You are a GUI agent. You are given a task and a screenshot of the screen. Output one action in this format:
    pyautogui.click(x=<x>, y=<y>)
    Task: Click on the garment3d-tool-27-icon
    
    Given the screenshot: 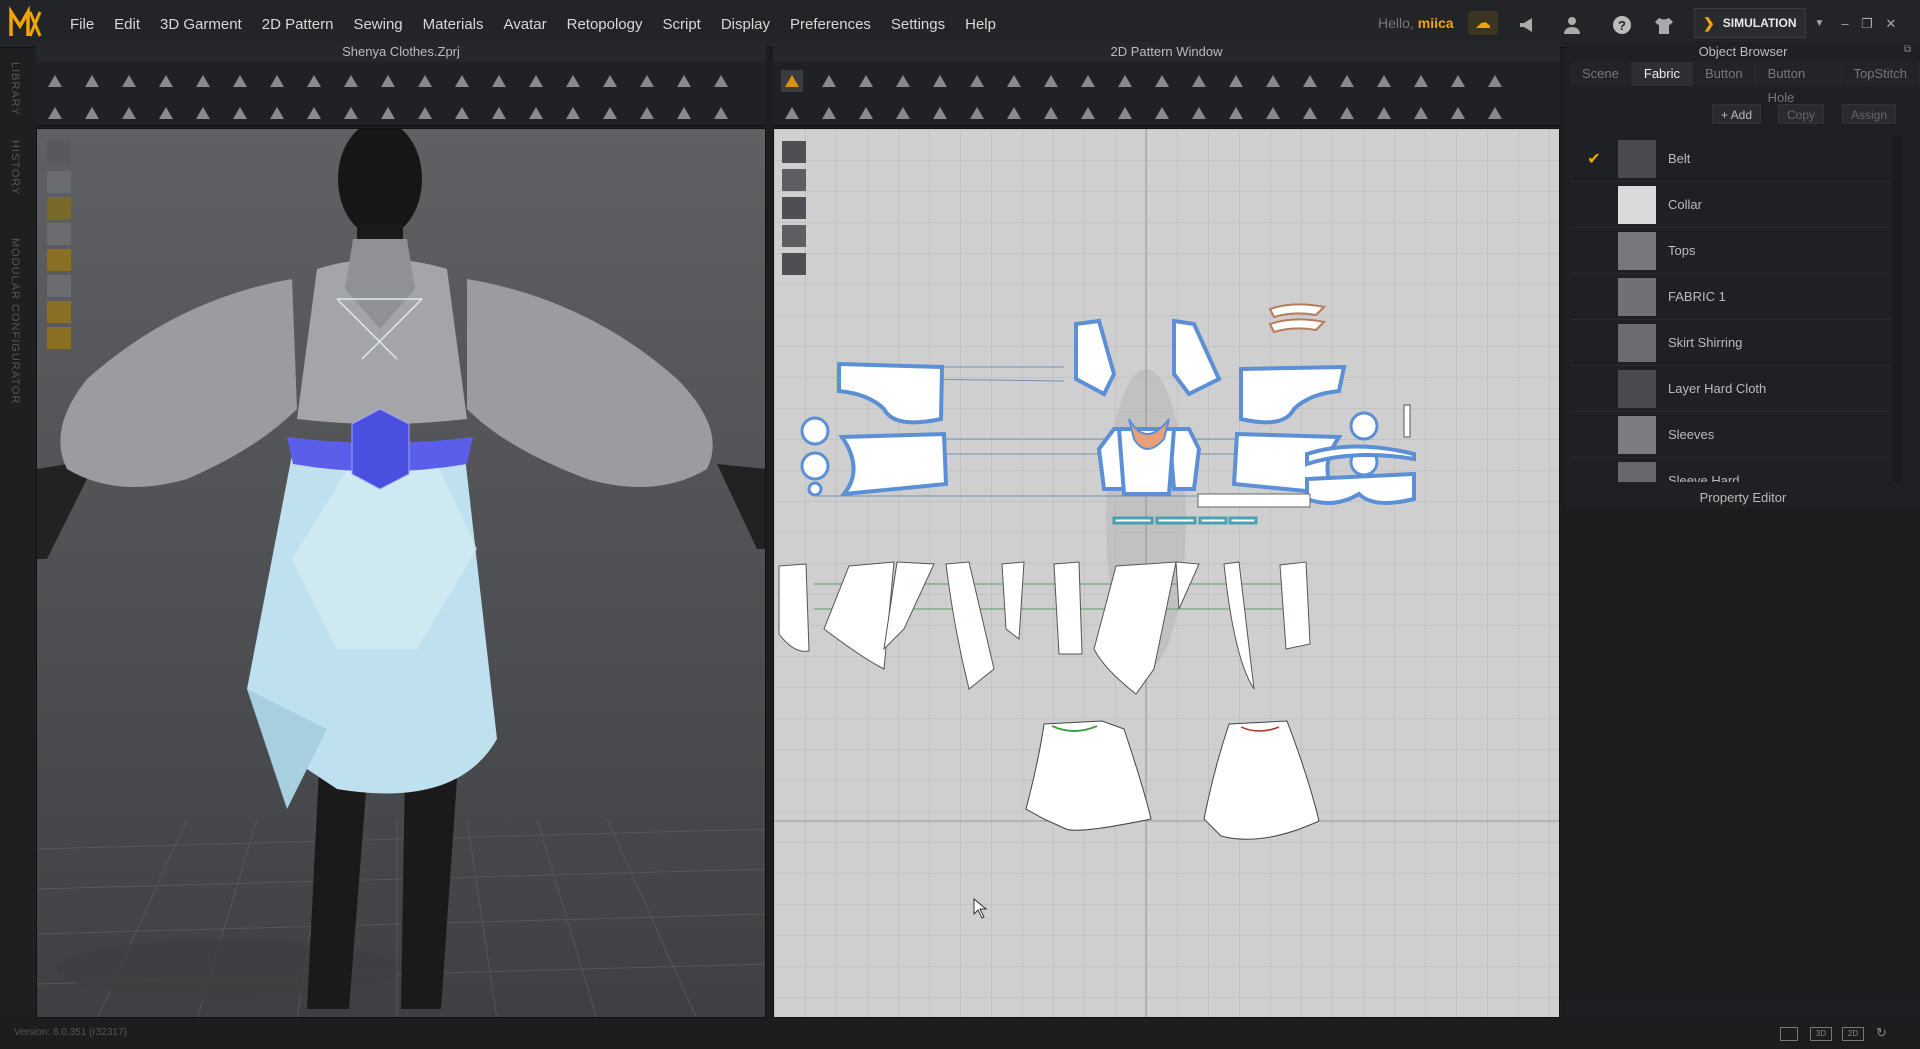 What is the action you would take?
    pyautogui.click(x=314, y=113)
    